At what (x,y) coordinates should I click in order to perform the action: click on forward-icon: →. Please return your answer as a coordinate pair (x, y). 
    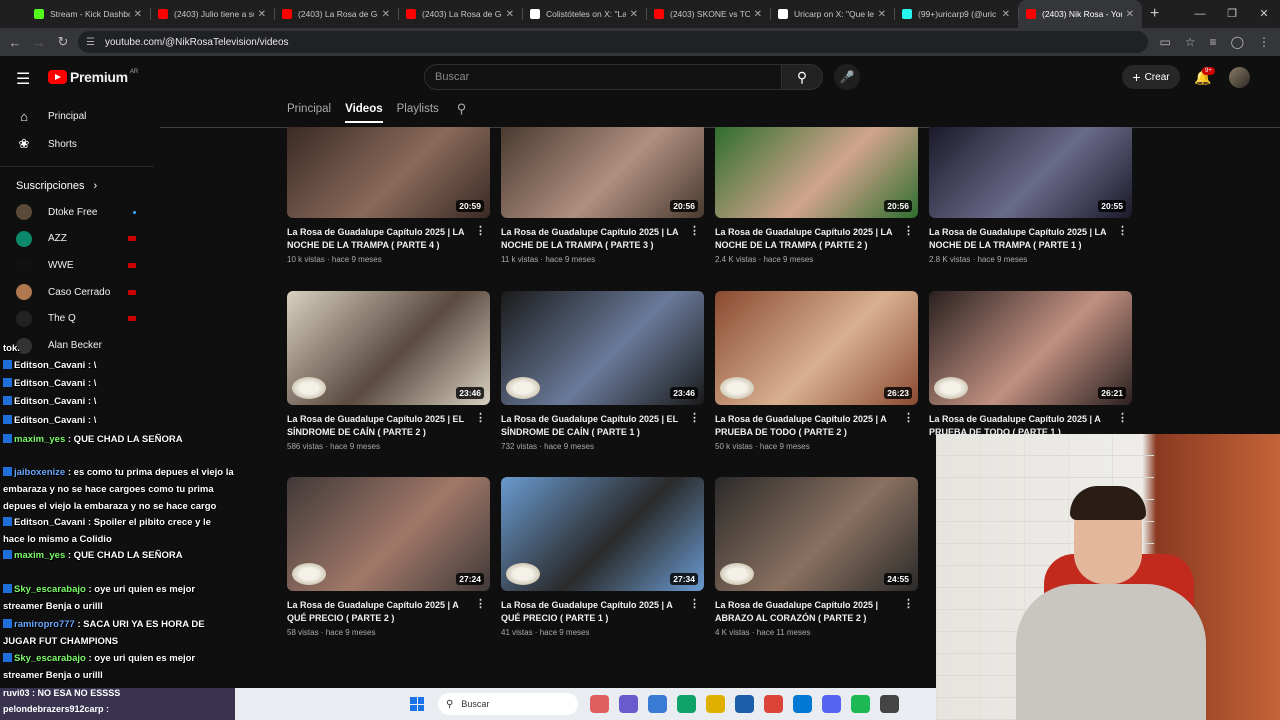
    Looking at the image, I should click on (39, 42).